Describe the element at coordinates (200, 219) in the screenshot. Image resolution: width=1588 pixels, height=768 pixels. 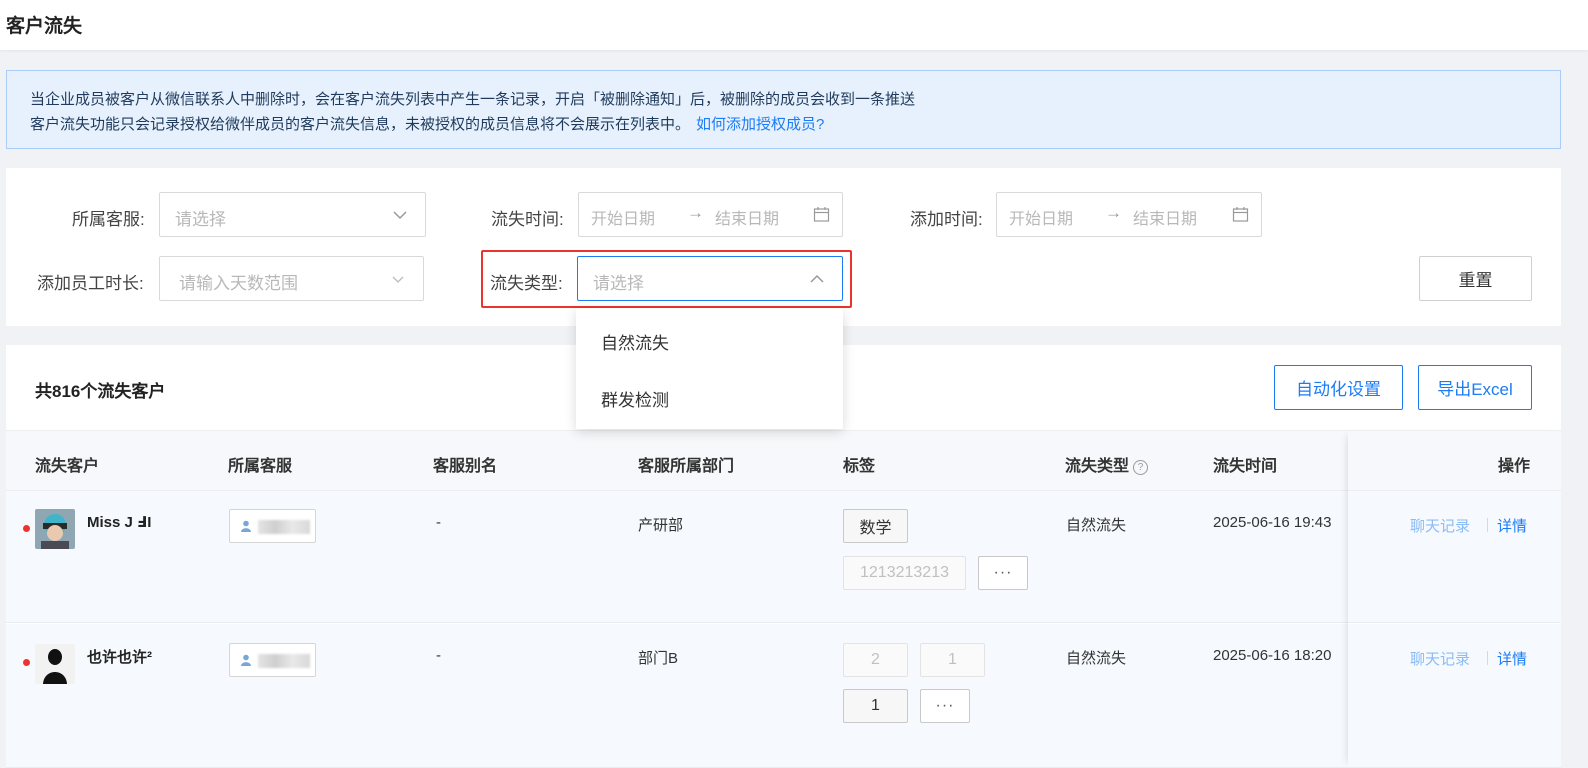
I see `staff-select-placeholder: 请选择` at that location.